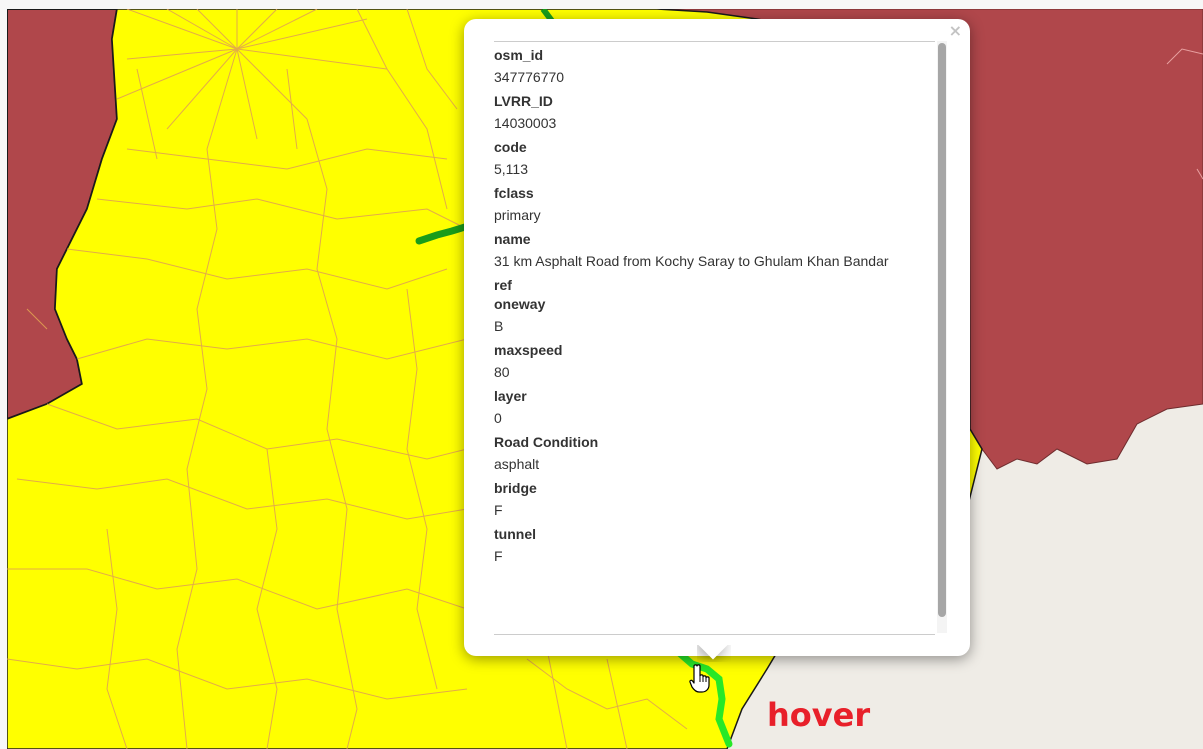 Image resolution: width=1203 pixels, height=749 pixels. Describe the element at coordinates (528, 350) in the screenshot. I see `attribute-name: maxspeed` at that location.